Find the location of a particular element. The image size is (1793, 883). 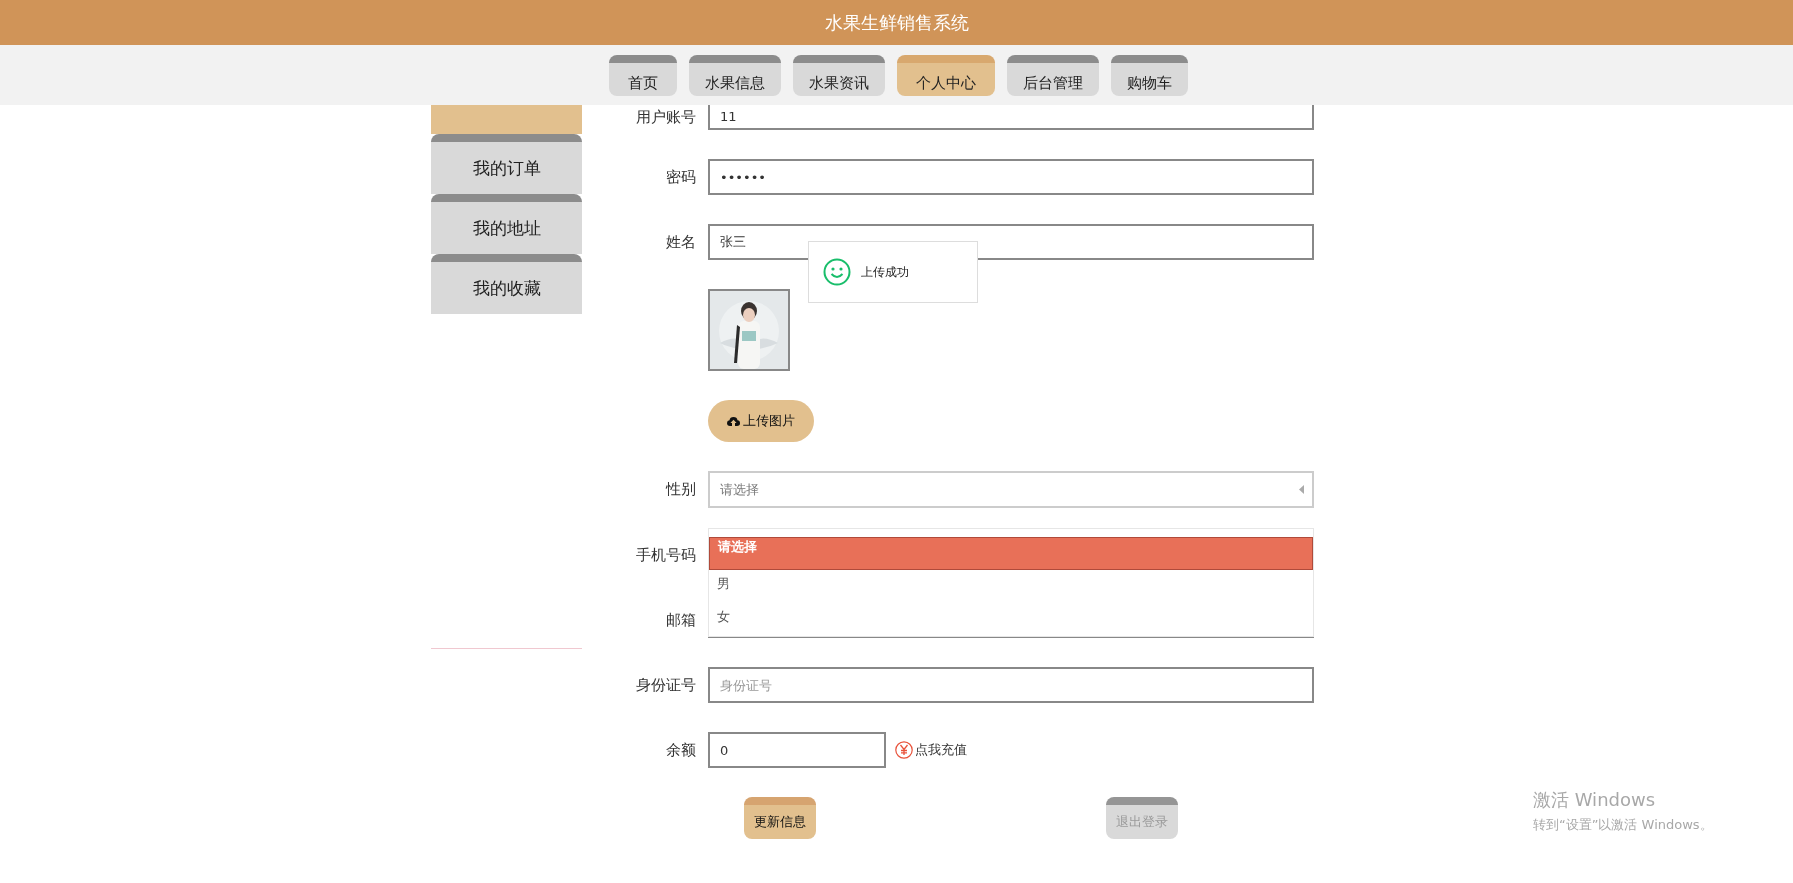

nav-tab: 水果信息 is located at coordinates (734, 75).